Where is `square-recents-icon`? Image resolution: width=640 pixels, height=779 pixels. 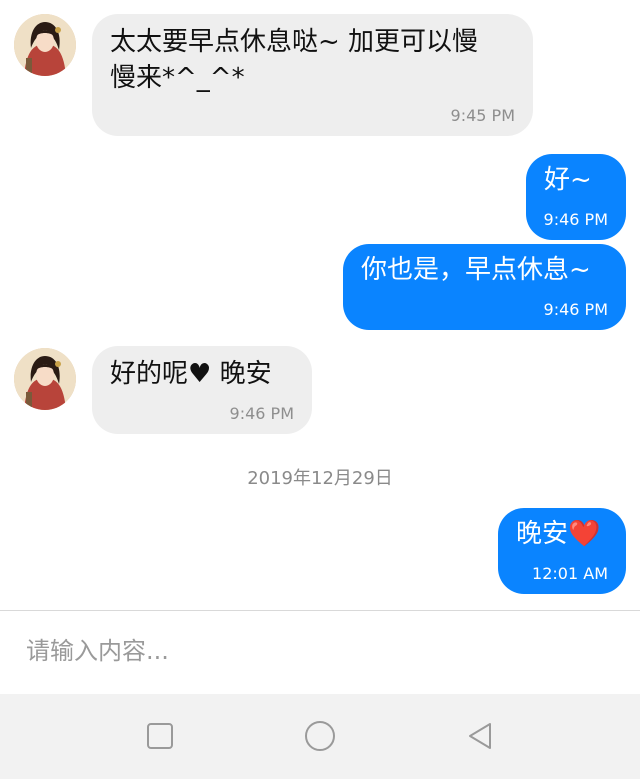 square-recents-icon is located at coordinates (160, 736).